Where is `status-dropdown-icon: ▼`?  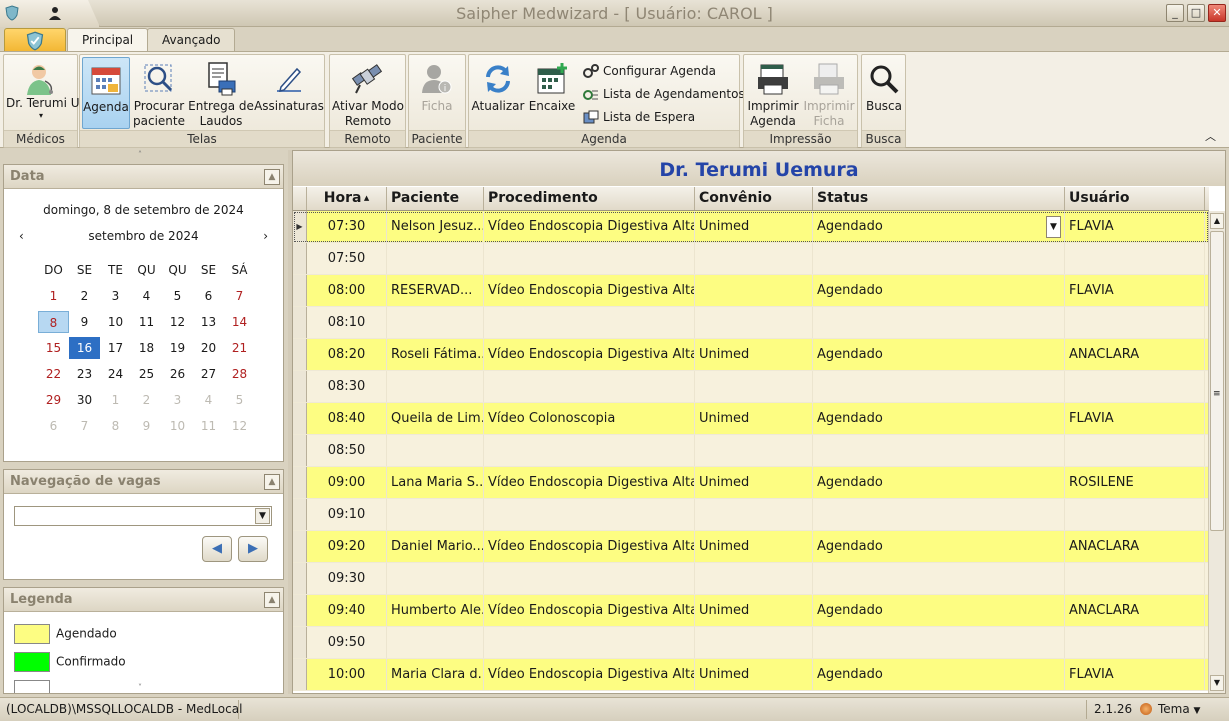 status-dropdown-icon: ▼ is located at coordinates (1053, 227).